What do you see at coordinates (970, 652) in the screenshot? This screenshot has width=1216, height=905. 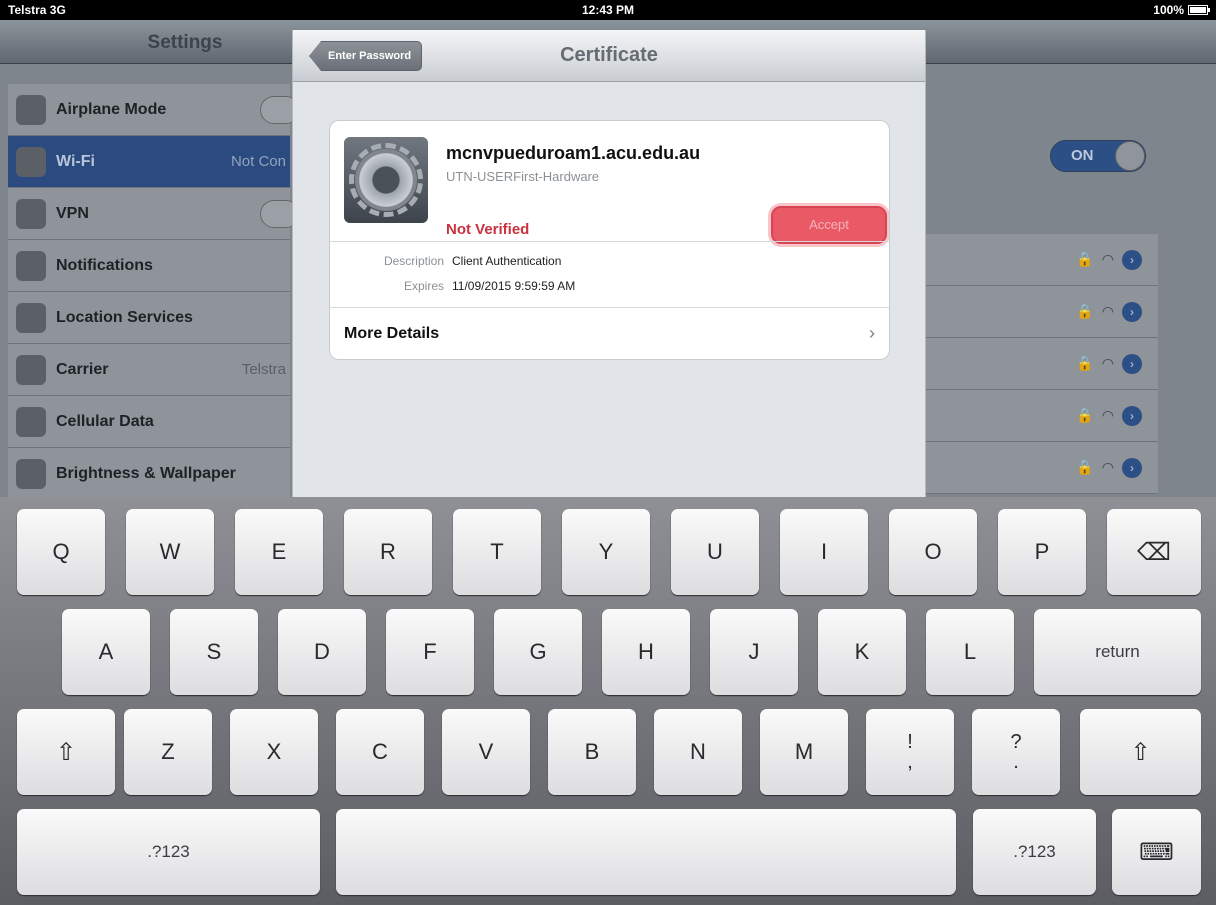 I see `key-l: L` at bounding box center [970, 652].